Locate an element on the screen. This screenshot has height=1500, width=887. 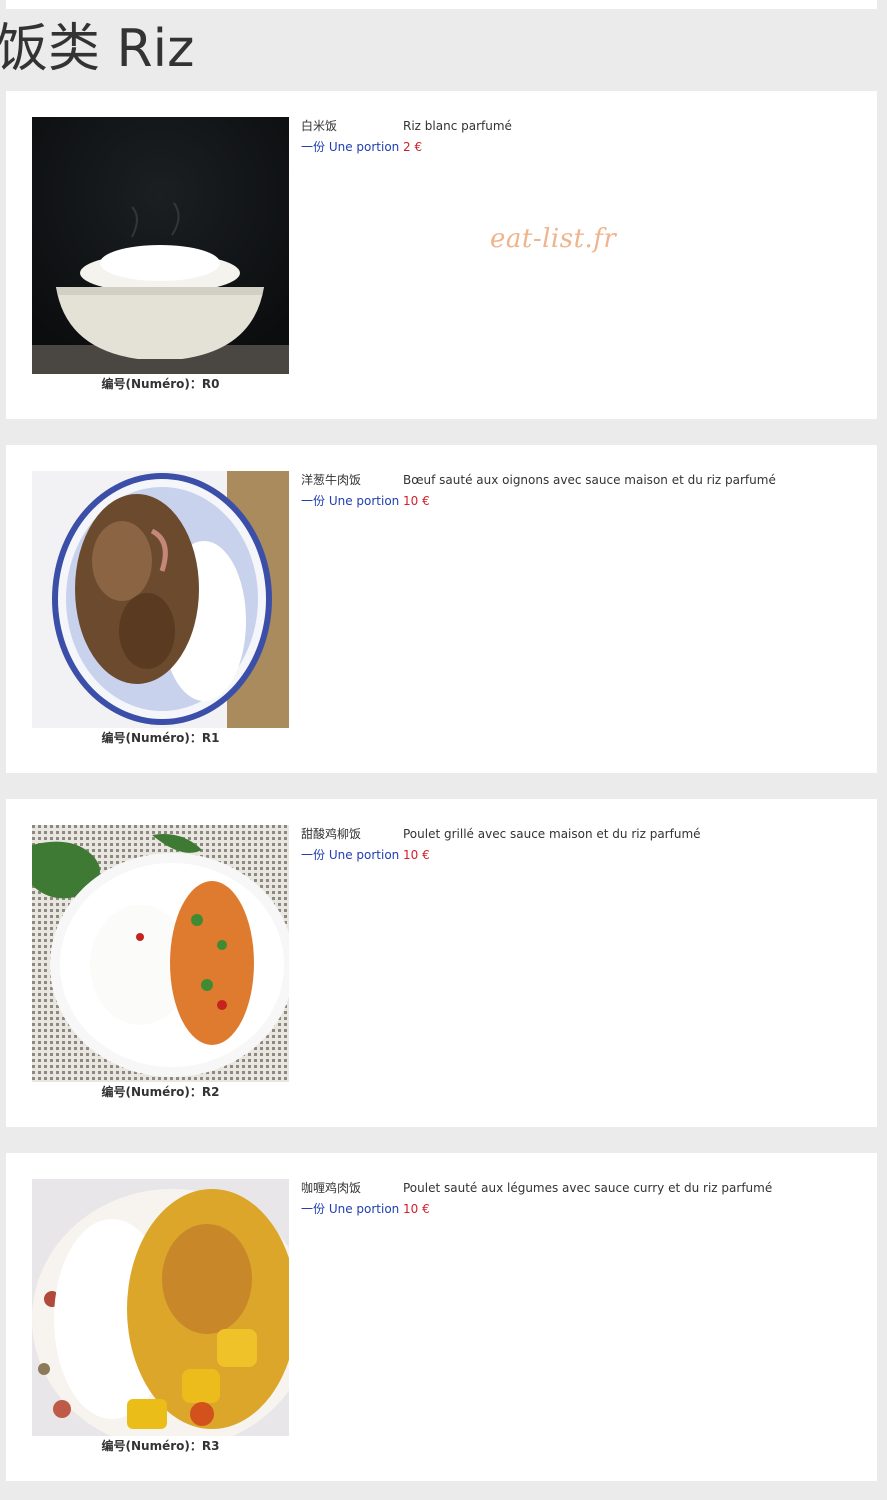
item-name-zh: 甜酸鸡柳饭 is located at coordinates (331, 834).